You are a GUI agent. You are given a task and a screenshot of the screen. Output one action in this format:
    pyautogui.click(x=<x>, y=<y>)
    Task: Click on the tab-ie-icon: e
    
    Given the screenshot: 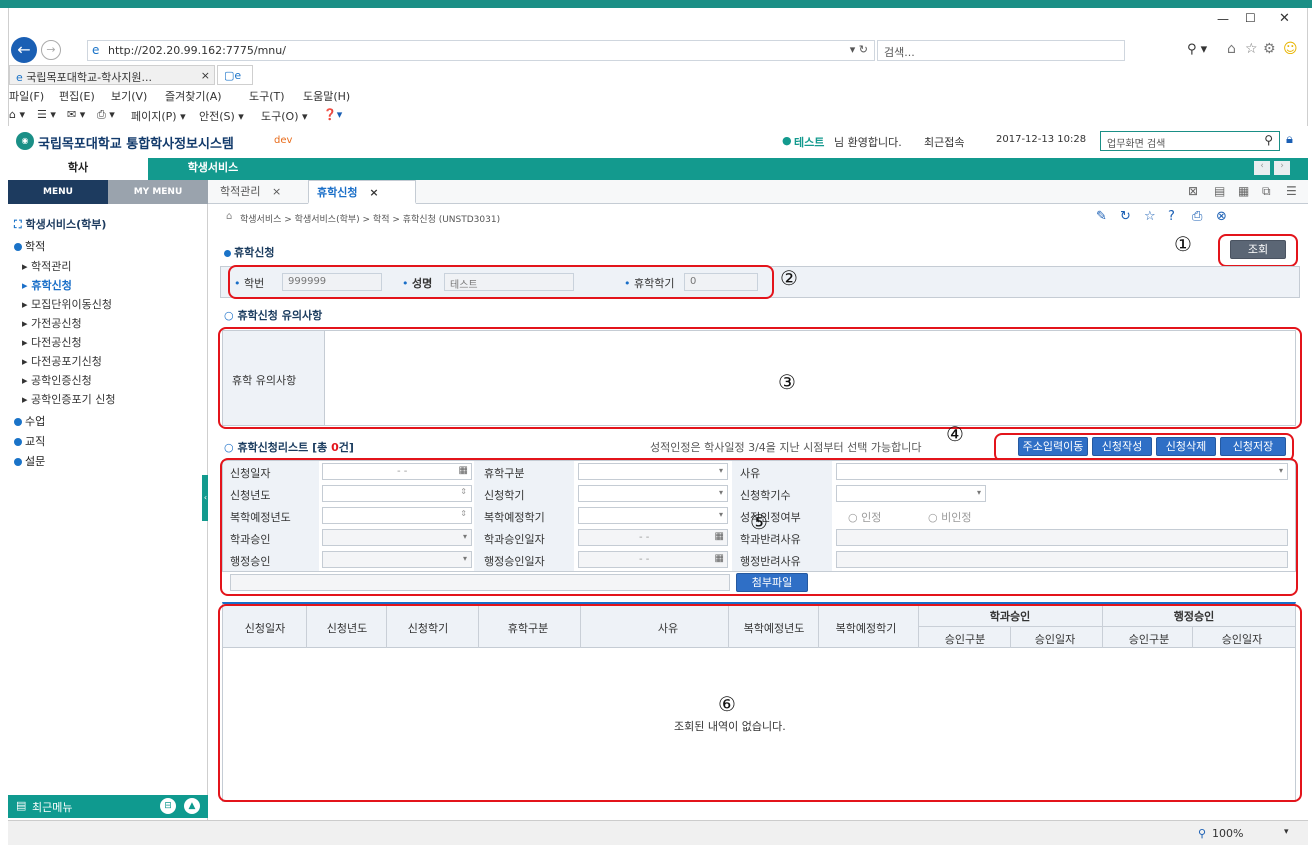 What is the action you would take?
    pyautogui.click(x=21, y=77)
    